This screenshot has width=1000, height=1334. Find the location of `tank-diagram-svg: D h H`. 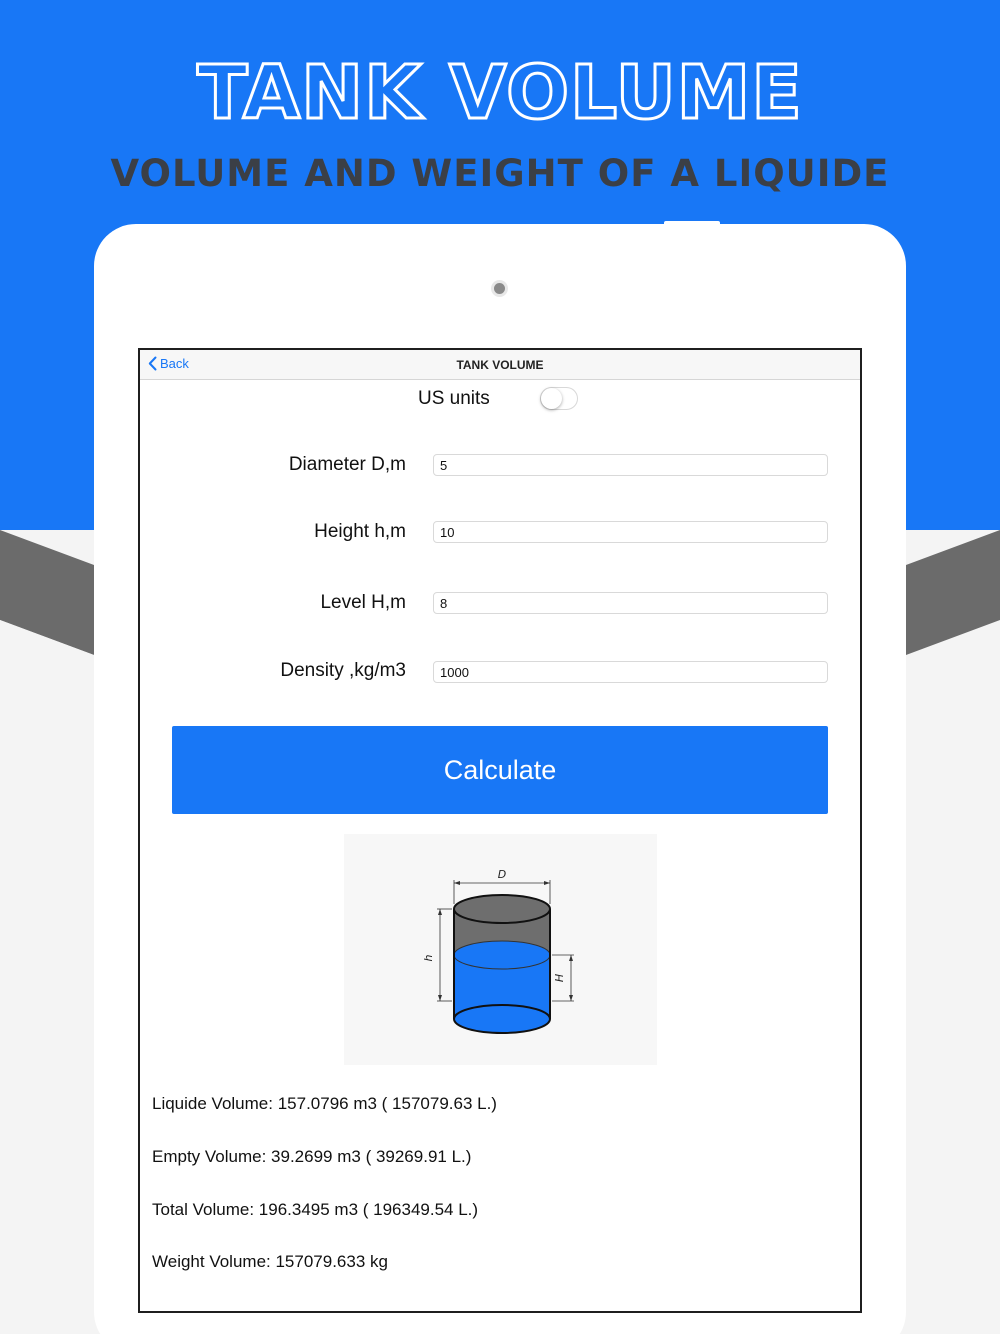

tank-diagram-svg: D h H is located at coordinates (498, 951).